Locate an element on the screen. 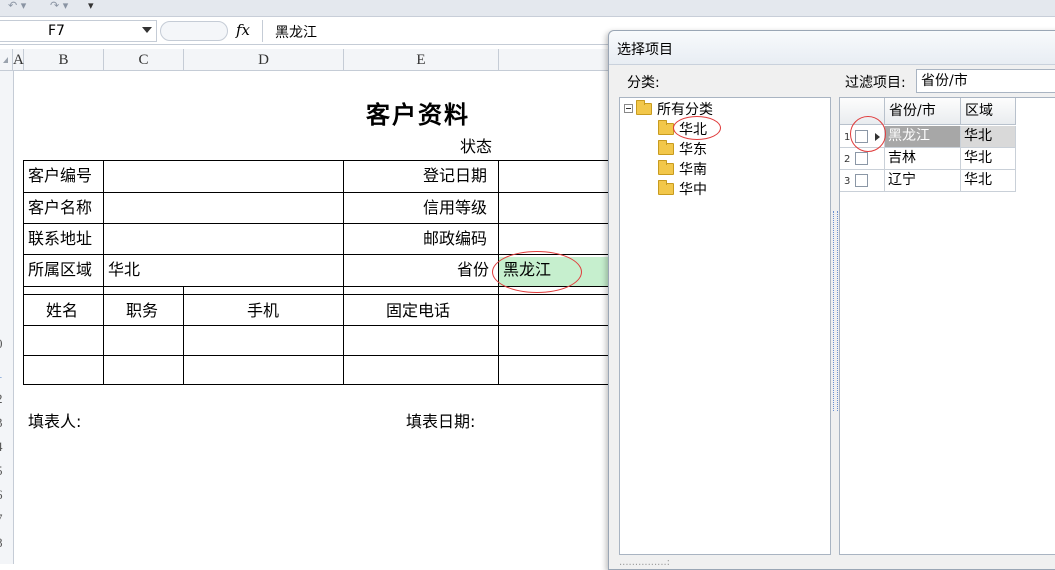 This screenshot has height=570, width=1055. row-headers: 0 1 2 3 4 5 6 7 8 is located at coordinates (7, 317).